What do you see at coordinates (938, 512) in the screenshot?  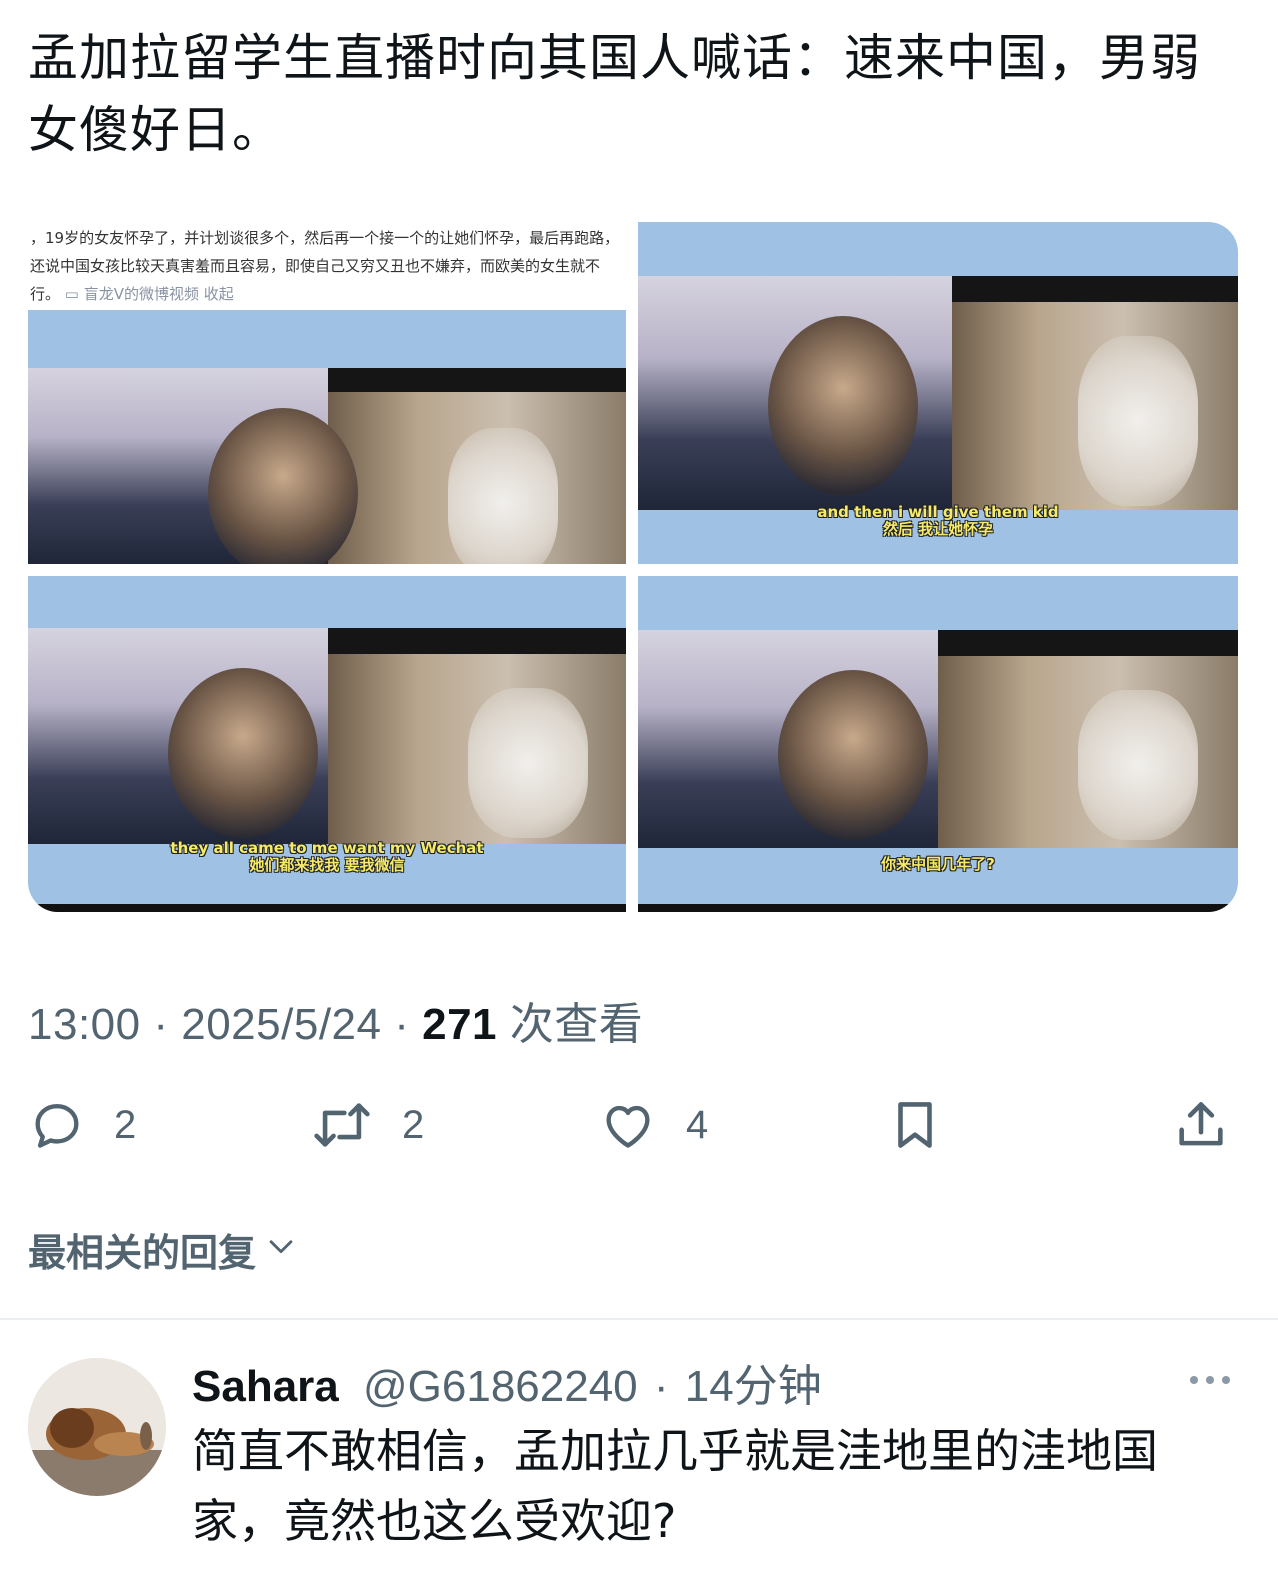 I see `video-subtitle-en: and then i will give them kid` at bounding box center [938, 512].